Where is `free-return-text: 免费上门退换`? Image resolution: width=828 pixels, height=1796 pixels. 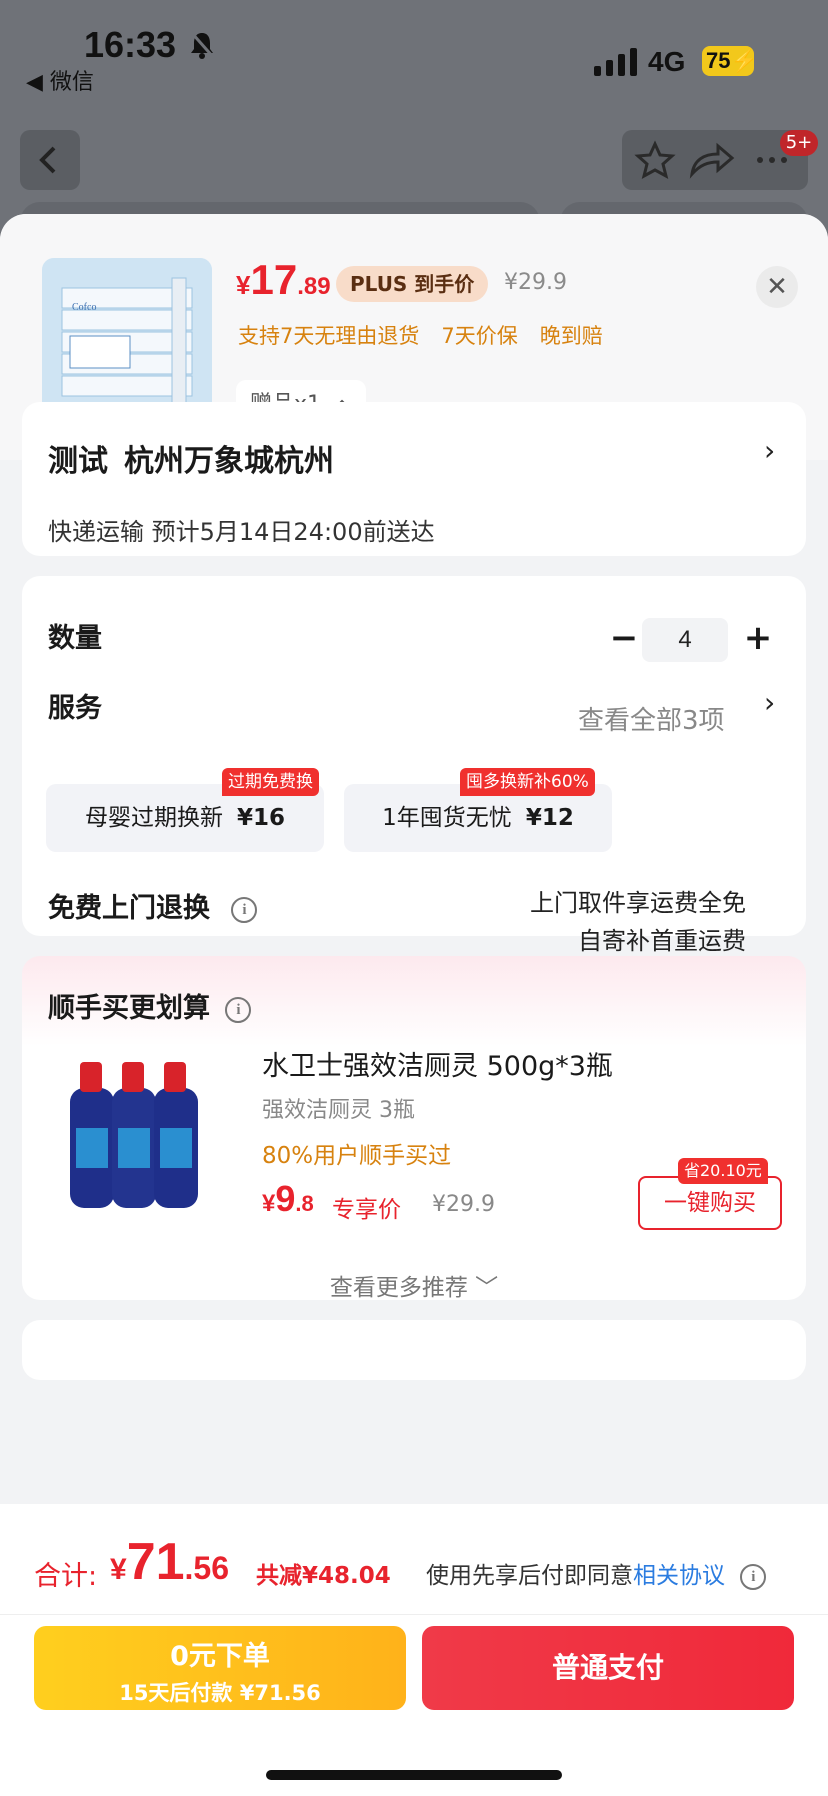
free-return-text: 免费上门退换 is located at coordinates (129, 908).